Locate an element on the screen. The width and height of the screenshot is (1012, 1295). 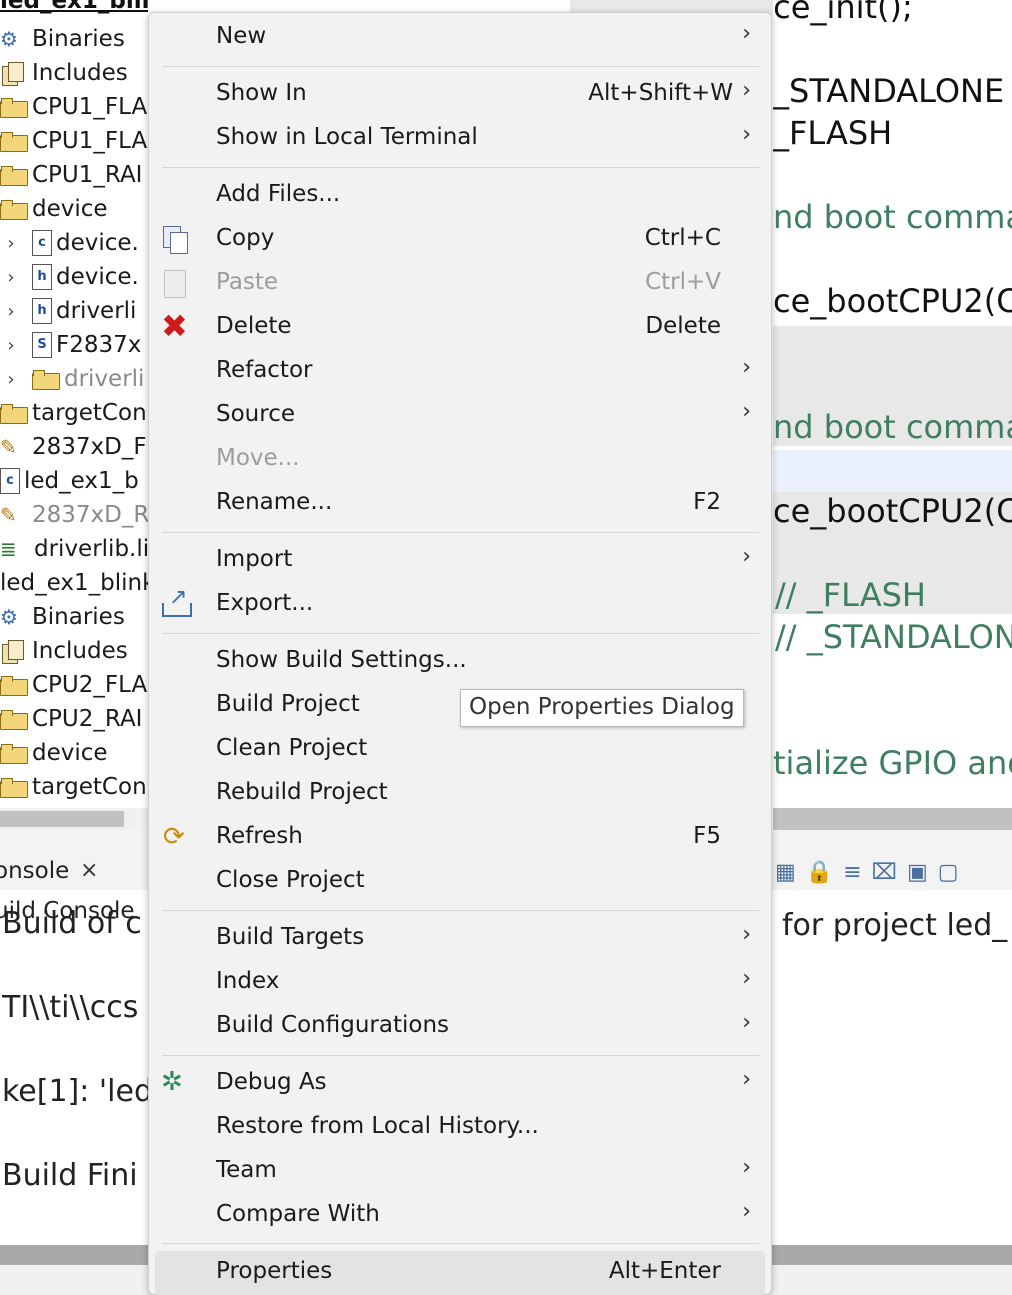
word-wrap-icon: ≡ is located at coordinates (852, 872).